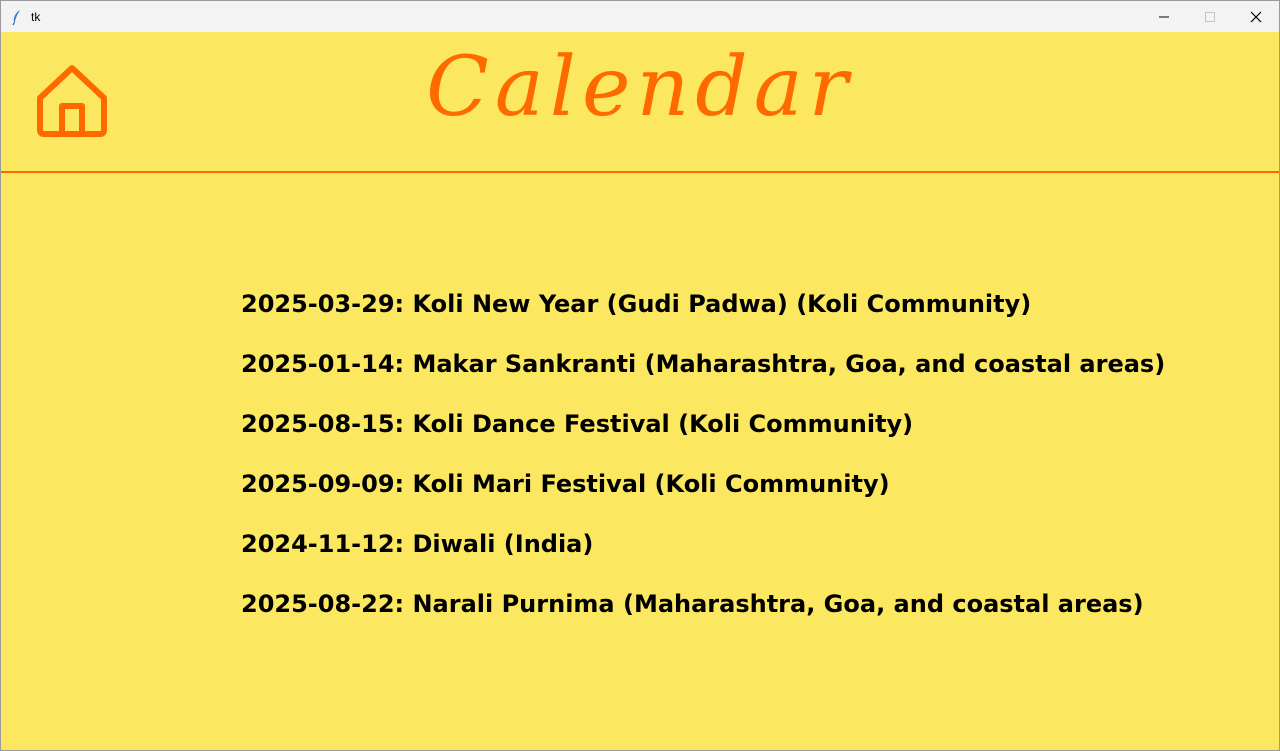  What do you see at coordinates (417, 544) in the screenshot?
I see `event-item: 2024-11-12: Diwali (India)` at bounding box center [417, 544].